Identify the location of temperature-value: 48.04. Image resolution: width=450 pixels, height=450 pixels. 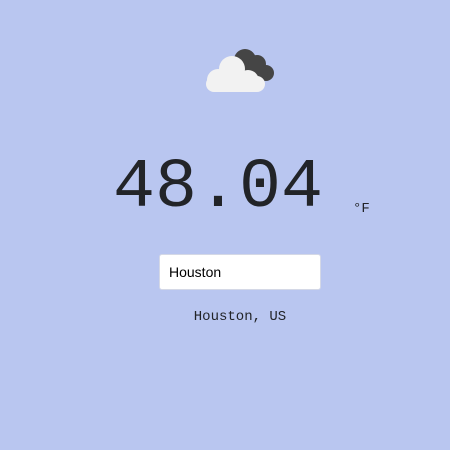
(218, 188).